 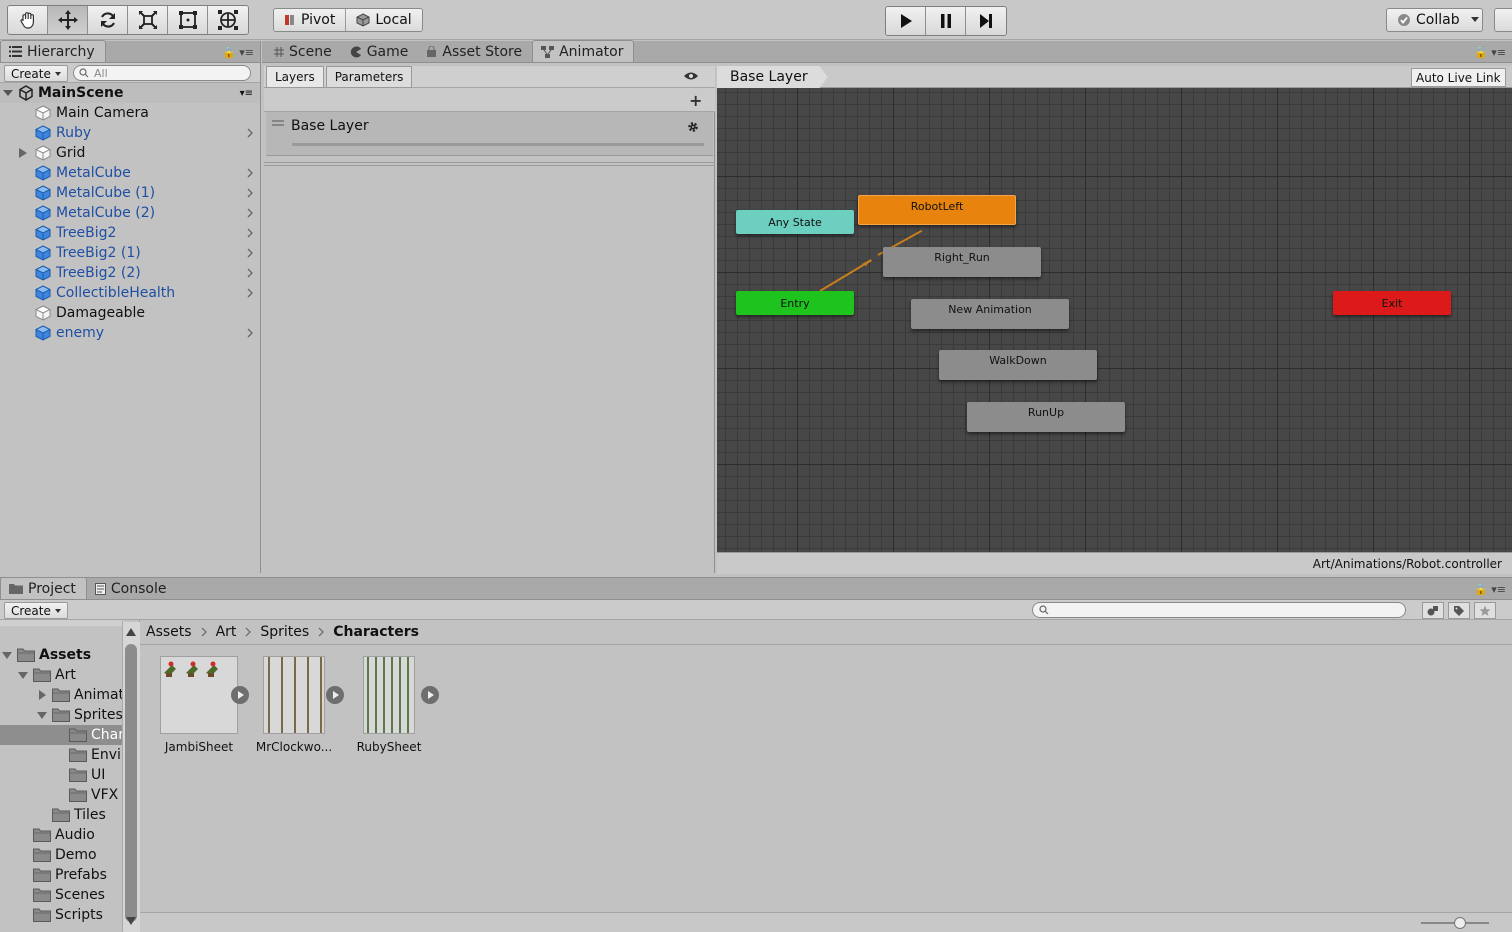 I want to click on tree-folder-scenes: Scenes, so click(x=61, y=895).